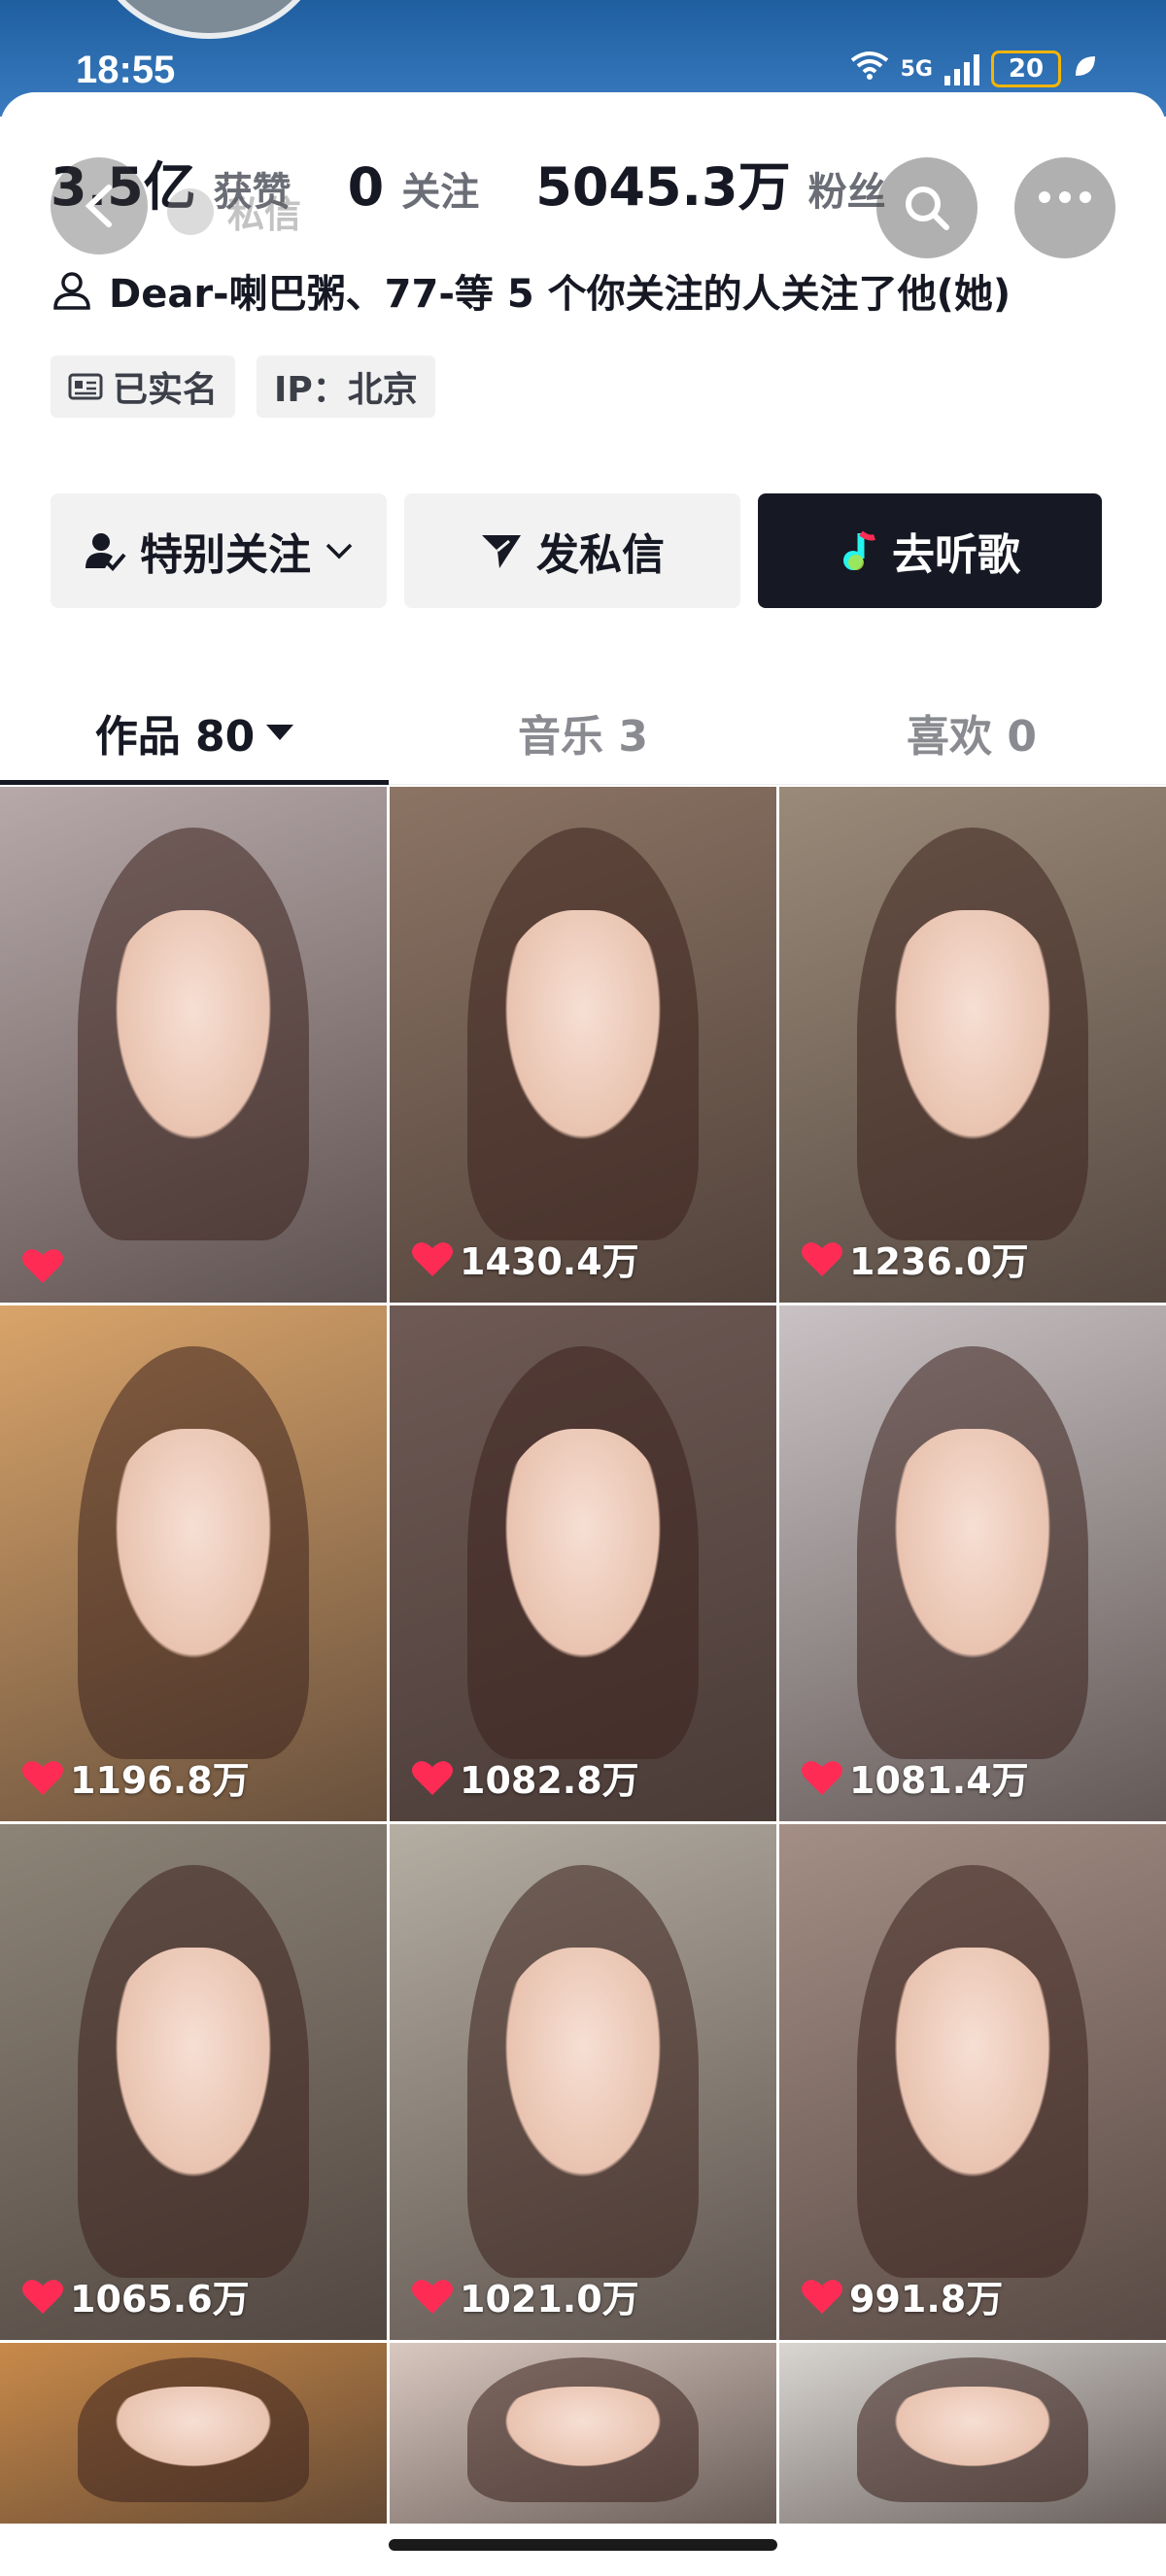  Describe the element at coordinates (346, 390) in the screenshot. I see `ip-tag-label: IP：北京` at that location.